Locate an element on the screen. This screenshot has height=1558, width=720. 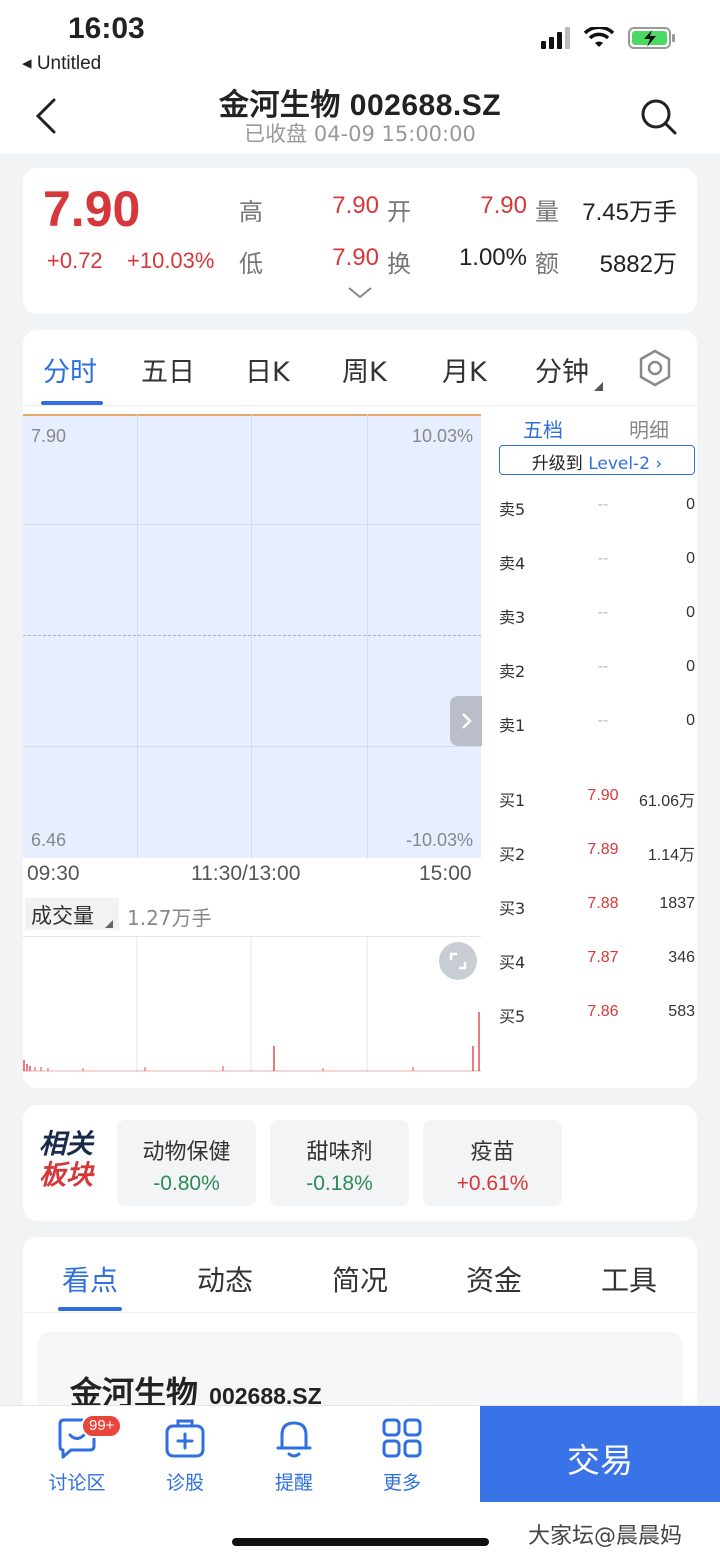
volume-label: 量 is located at coordinates (547, 212).